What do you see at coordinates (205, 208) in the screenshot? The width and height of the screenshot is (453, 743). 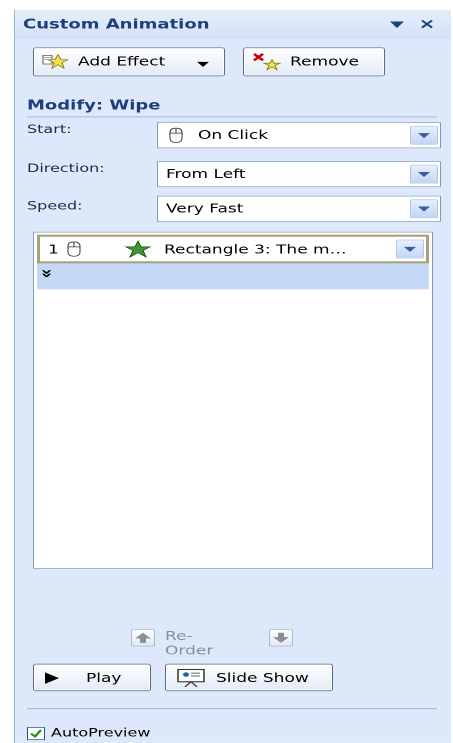 I see `speed-value: Very Fast` at bounding box center [205, 208].